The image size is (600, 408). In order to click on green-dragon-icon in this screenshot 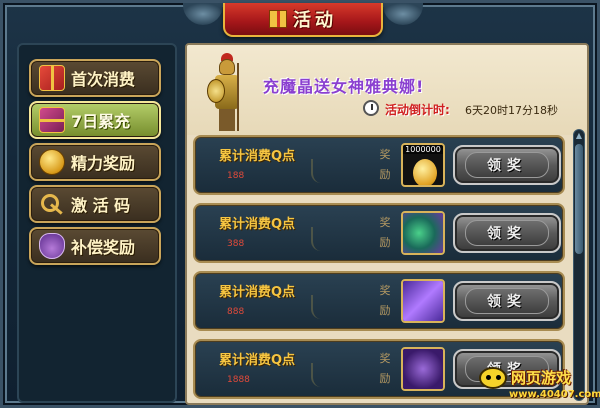, I will do `click(423, 233)`.